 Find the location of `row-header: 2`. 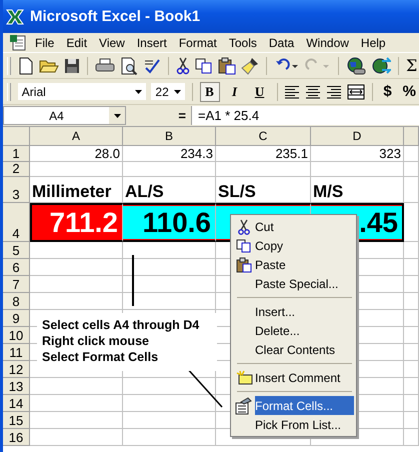

row-header: 2 is located at coordinates (16, 169).